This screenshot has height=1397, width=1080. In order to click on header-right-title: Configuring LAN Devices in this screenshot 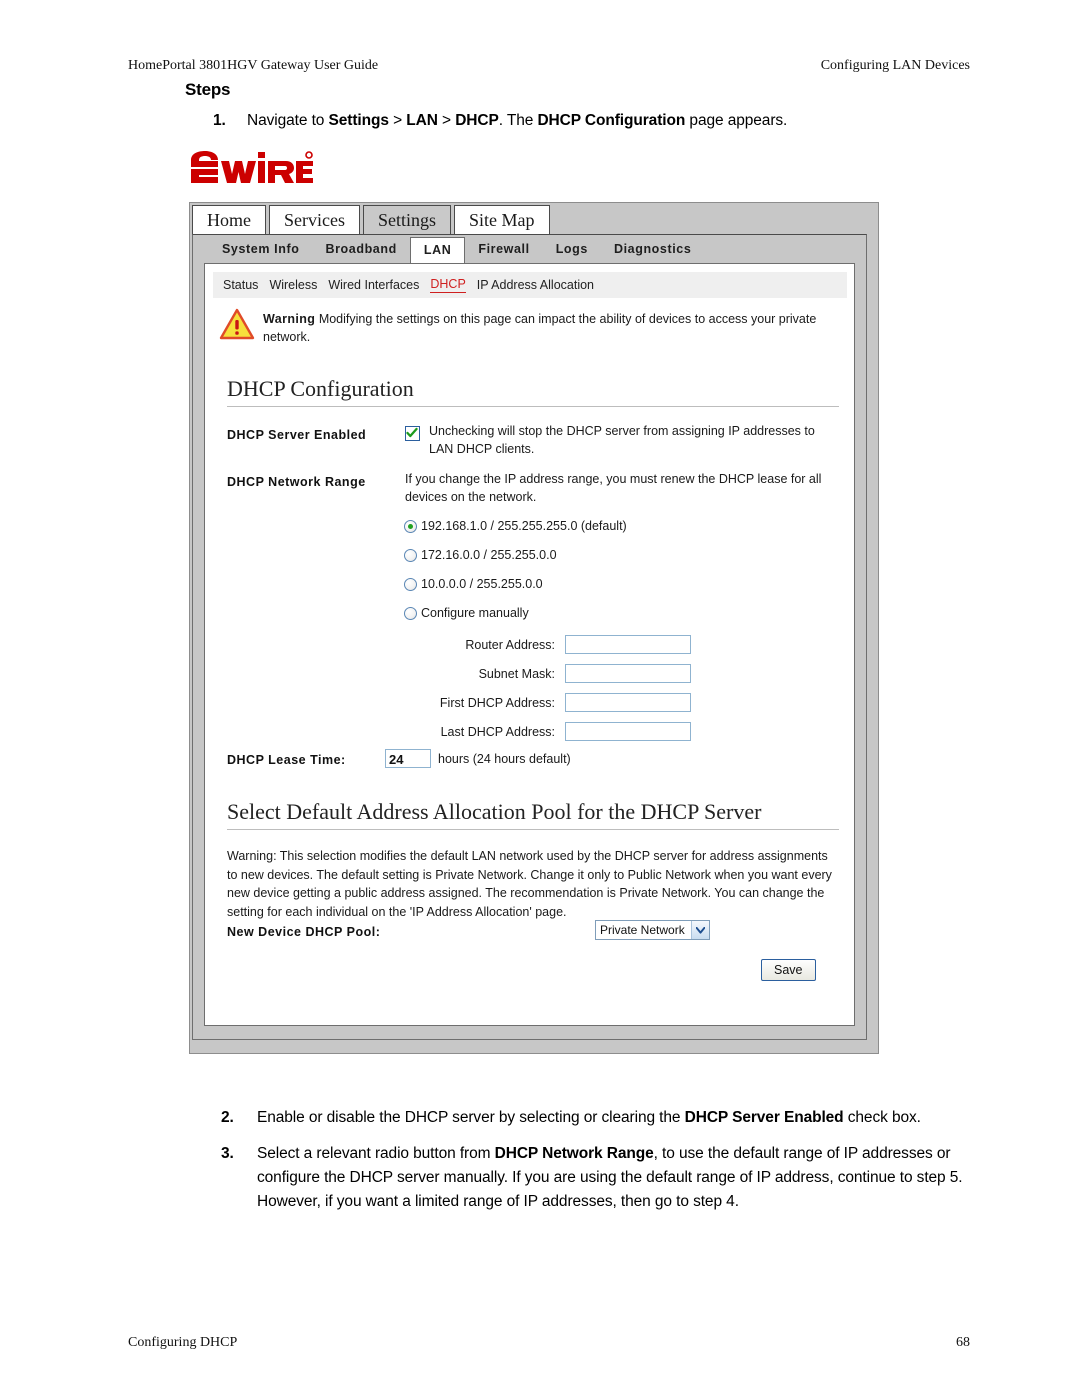, I will do `click(895, 65)`.